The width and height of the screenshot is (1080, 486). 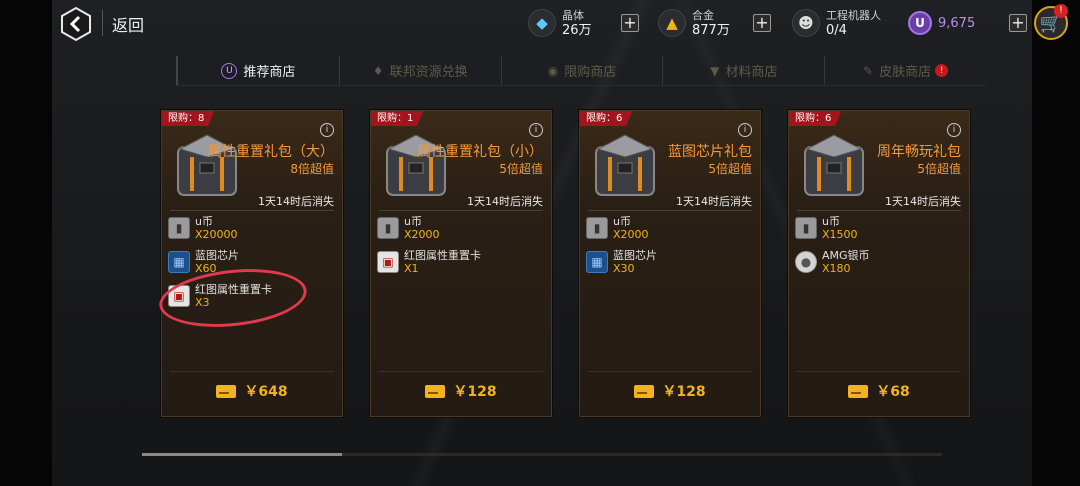 I want to click on item-name: AMG银币, so click(x=846, y=255).